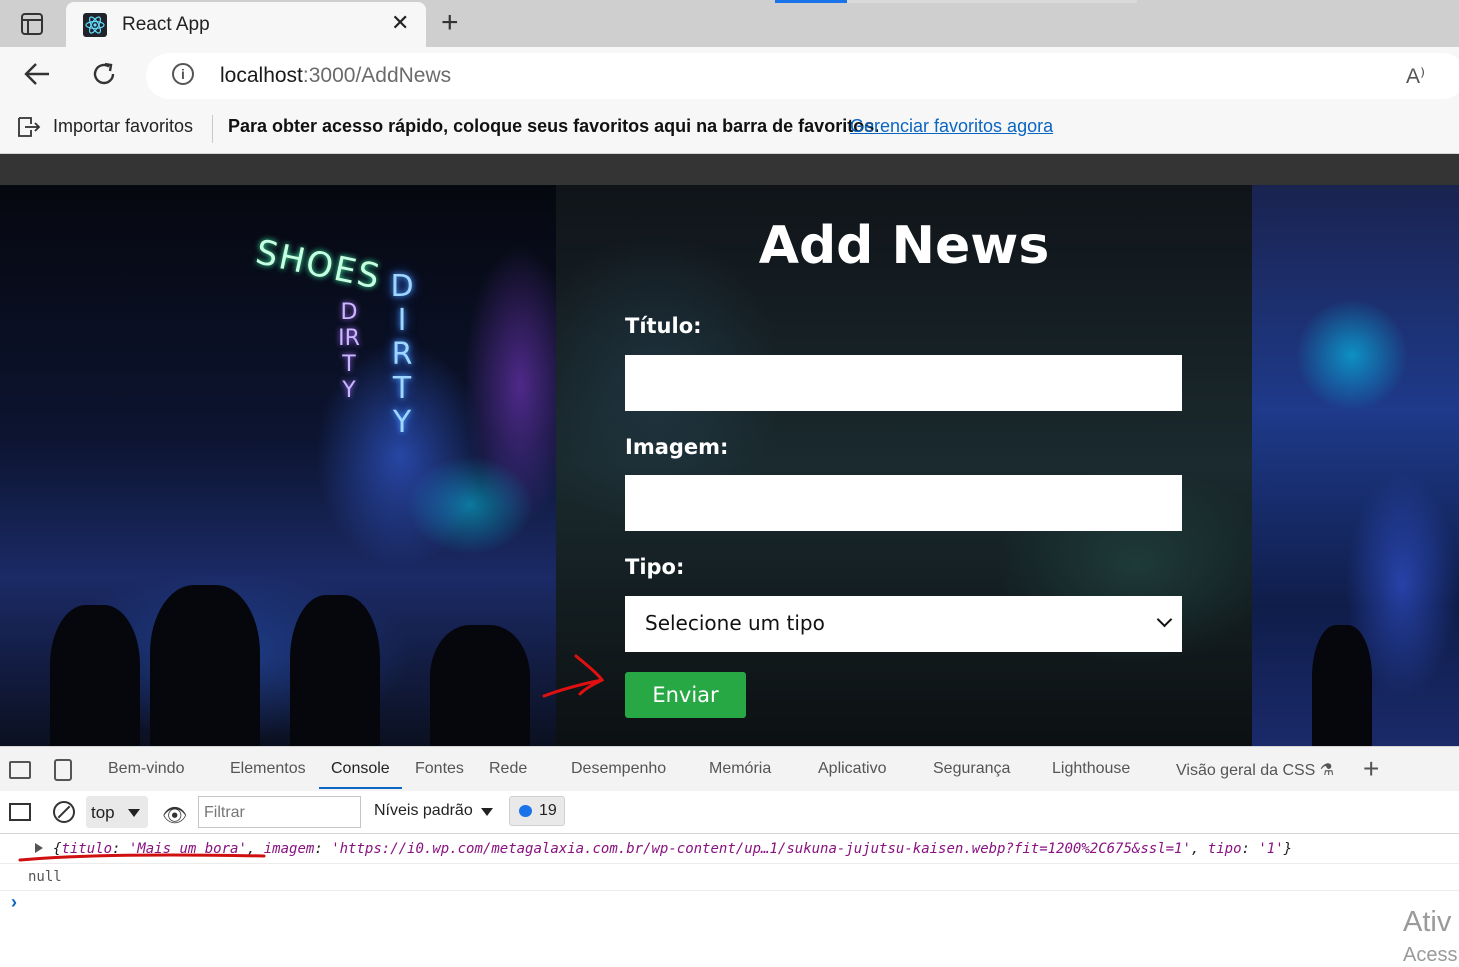 The height and width of the screenshot is (967, 1459). What do you see at coordinates (548, 810) in the screenshot?
I see `issues-count: 19` at bounding box center [548, 810].